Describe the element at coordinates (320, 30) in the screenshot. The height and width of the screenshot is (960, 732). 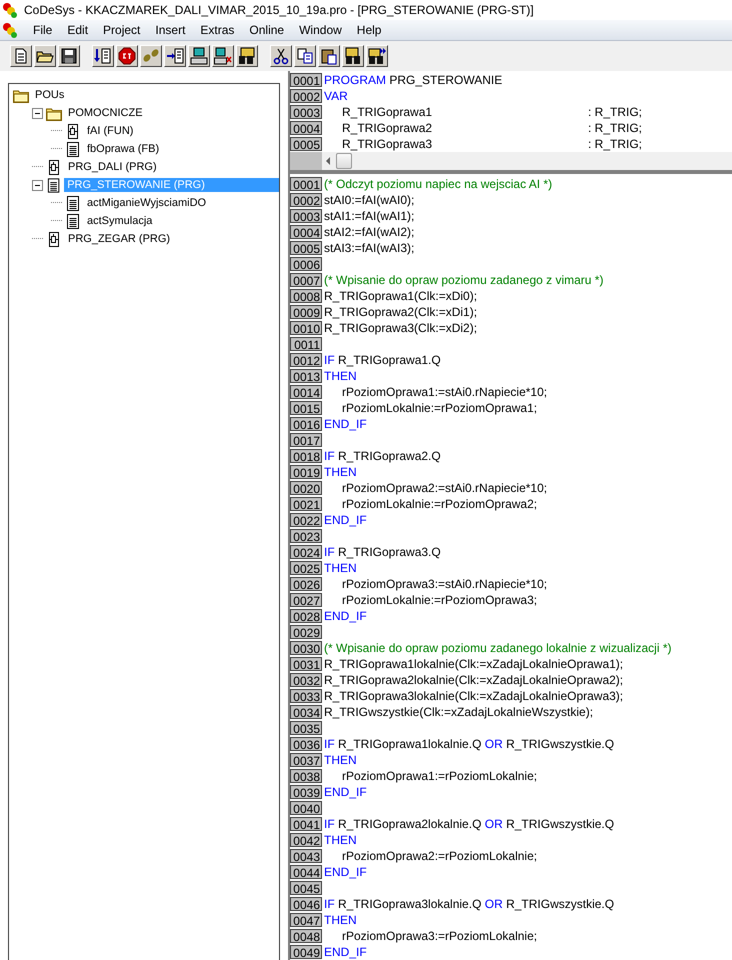
I see `menu-item: Window` at that location.